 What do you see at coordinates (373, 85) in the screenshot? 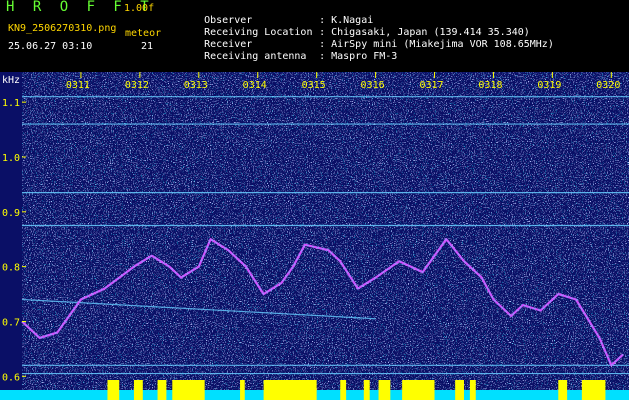
I see `x-tick-label: 0316` at bounding box center [373, 85].